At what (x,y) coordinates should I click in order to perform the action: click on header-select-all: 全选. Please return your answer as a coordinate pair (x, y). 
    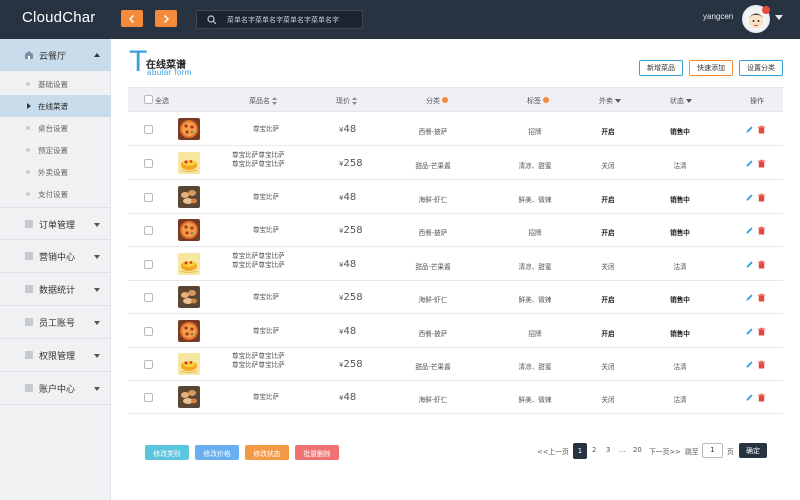
    Looking at the image, I should click on (162, 101).